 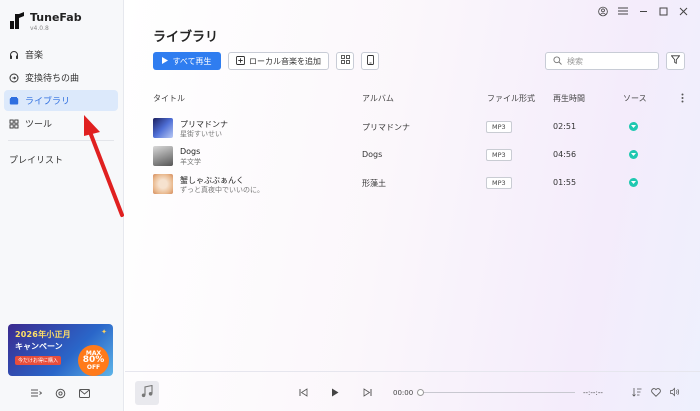 What do you see at coordinates (48, 102) in the screenshot?
I see `sidebar-item-label: ライブラリ` at bounding box center [48, 102].